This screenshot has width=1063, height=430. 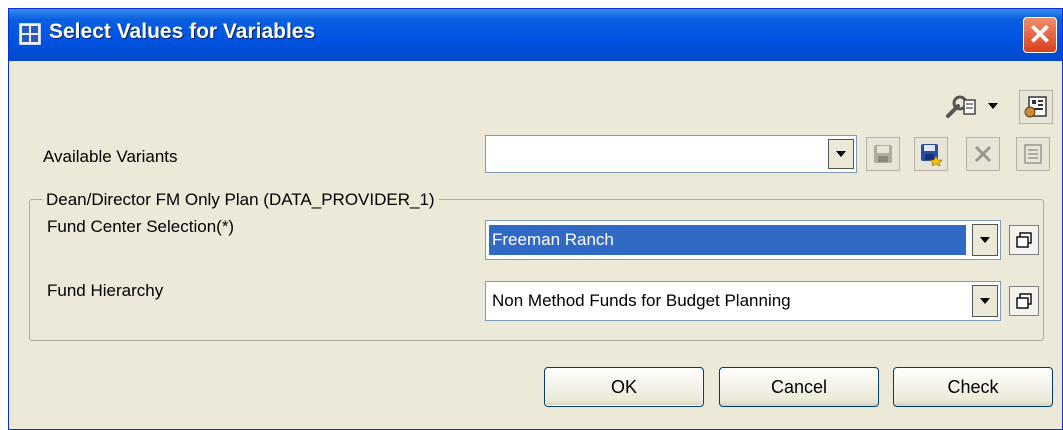 I want to click on fund-center-multiple-button, so click(x=1024, y=240).